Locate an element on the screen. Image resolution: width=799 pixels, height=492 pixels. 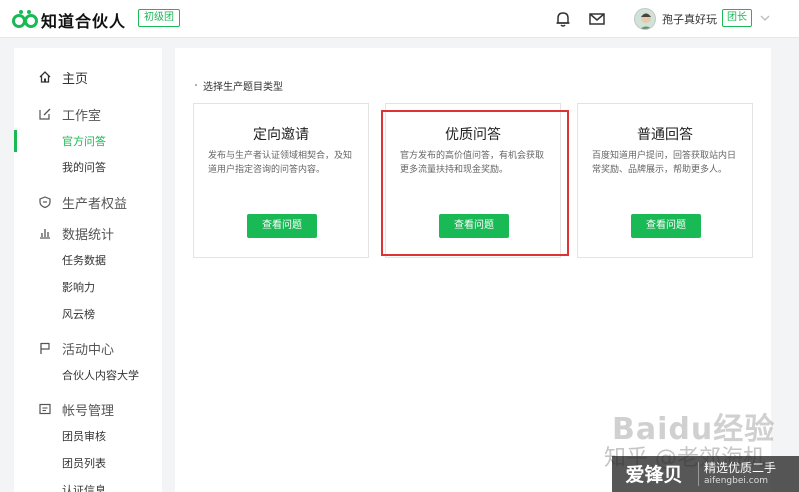
card-title: 优质问答 is located at coordinates (473, 135).